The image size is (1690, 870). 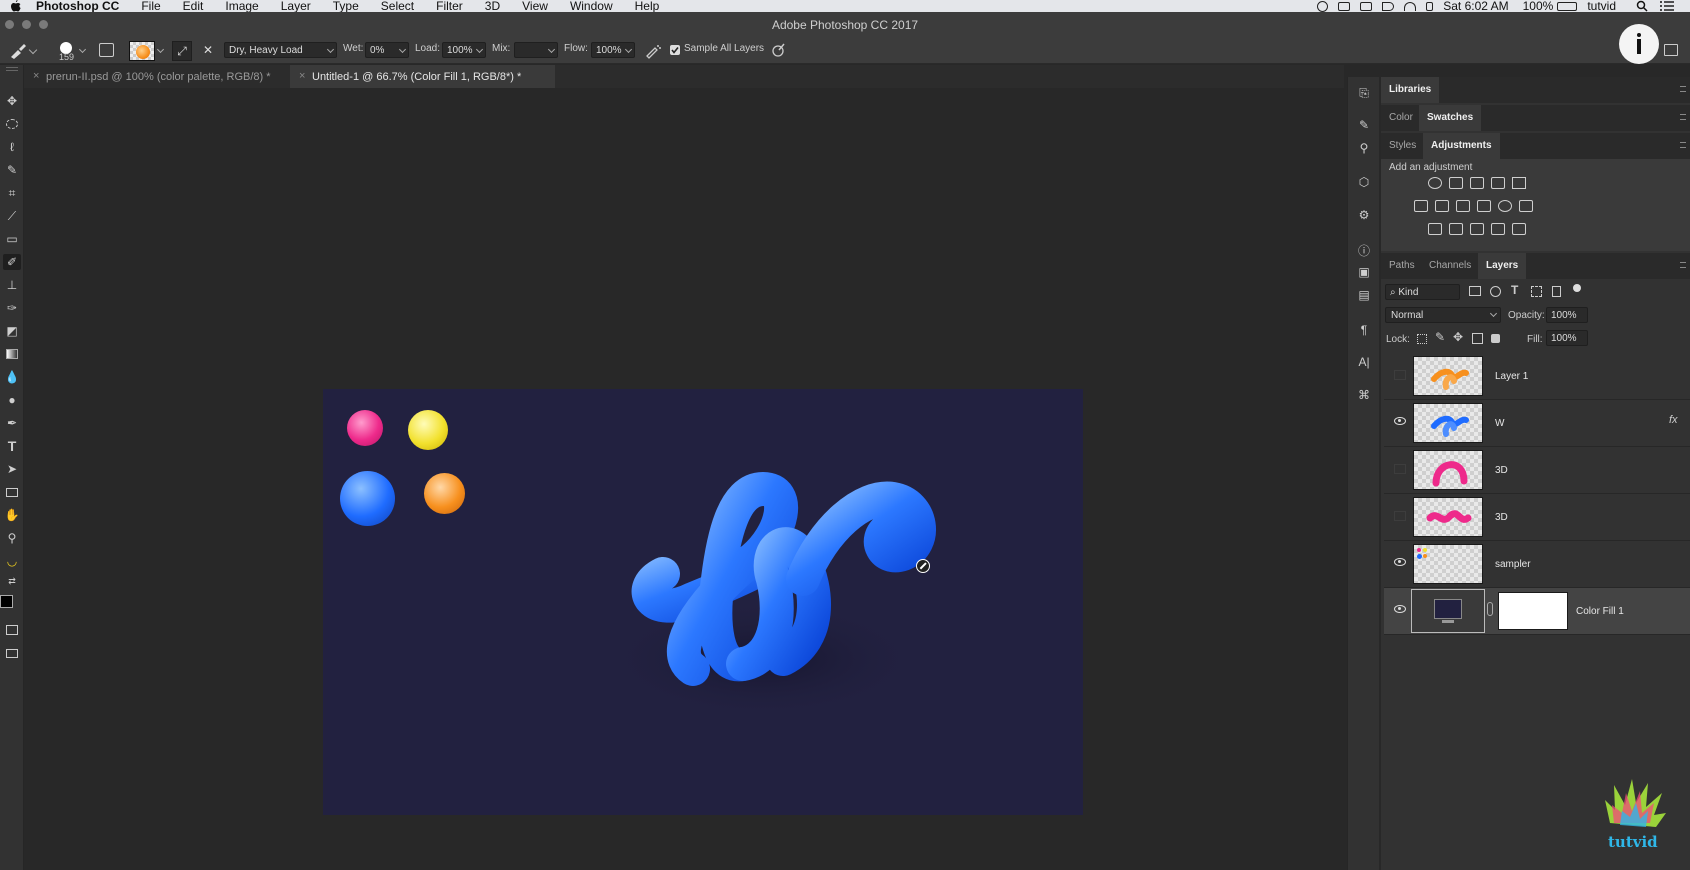 What do you see at coordinates (1364, 362) in the screenshot?
I see `character-icon: A|` at bounding box center [1364, 362].